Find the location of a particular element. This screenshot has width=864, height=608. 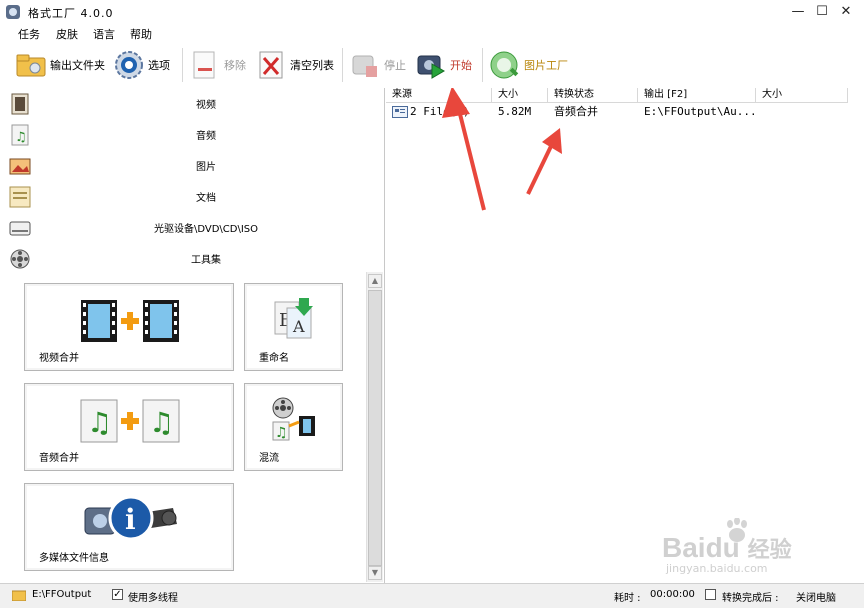

picture-factory-label: 图片工厂 is located at coordinates (546, 65).